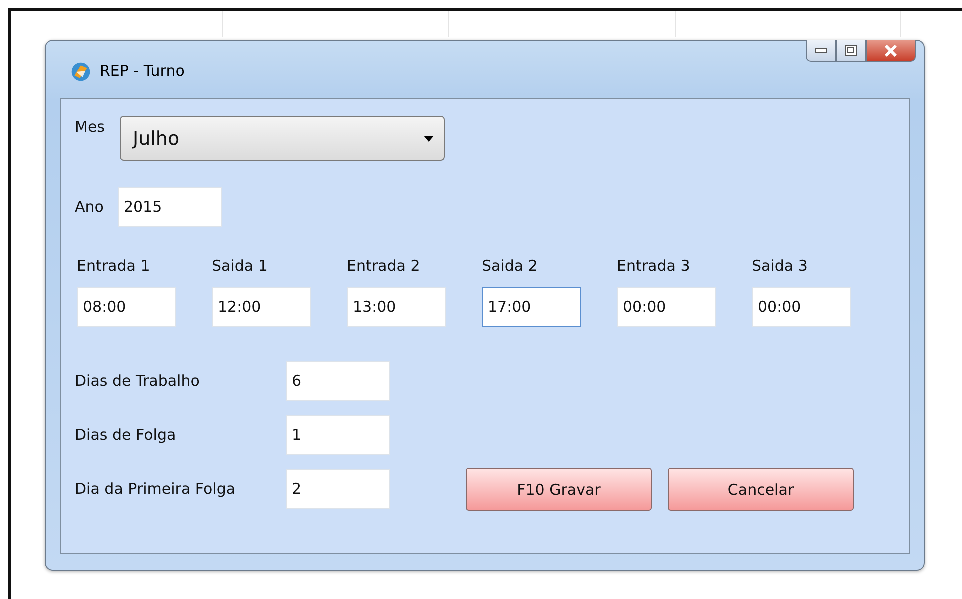 The image size is (962, 599). I want to click on time-field: 17:00, so click(531, 307).